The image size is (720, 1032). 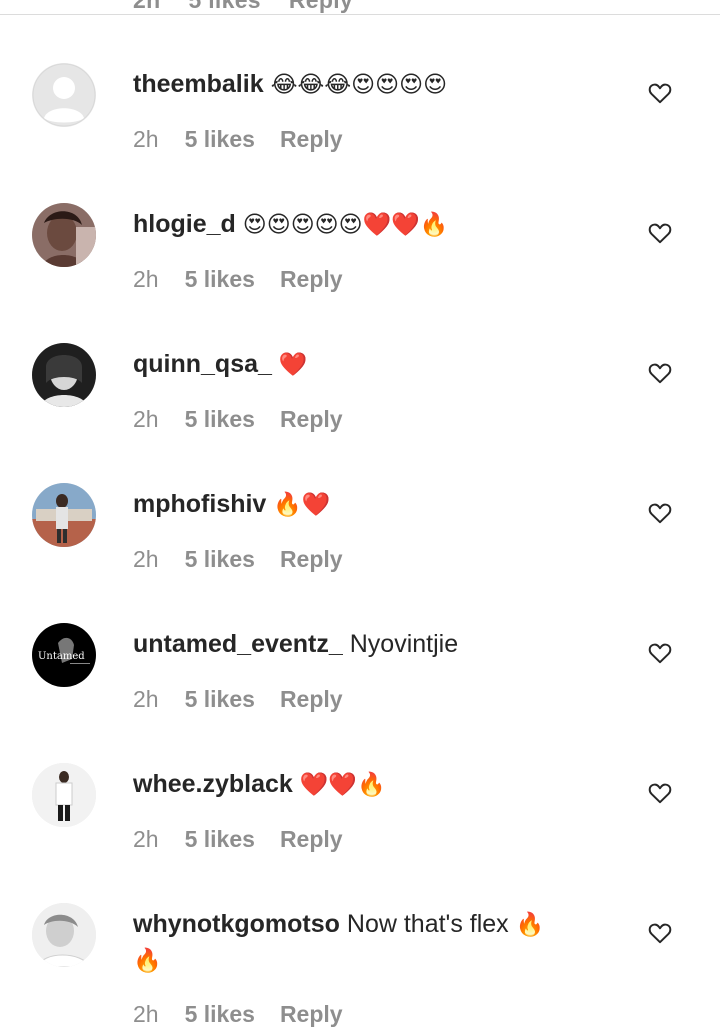 What do you see at coordinates (147, 6) in the screenshot?
I see `partial-time: 2h` at bounding box center [147, 6].